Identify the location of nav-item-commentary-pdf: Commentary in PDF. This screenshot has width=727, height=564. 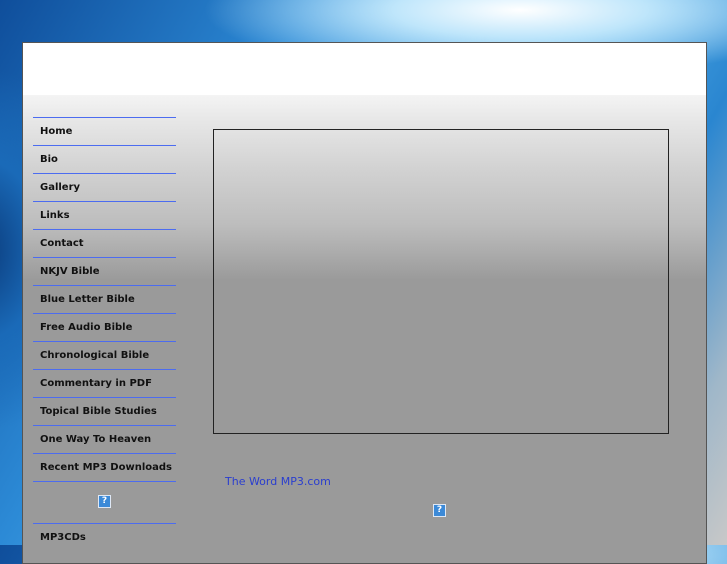
(104, 383).